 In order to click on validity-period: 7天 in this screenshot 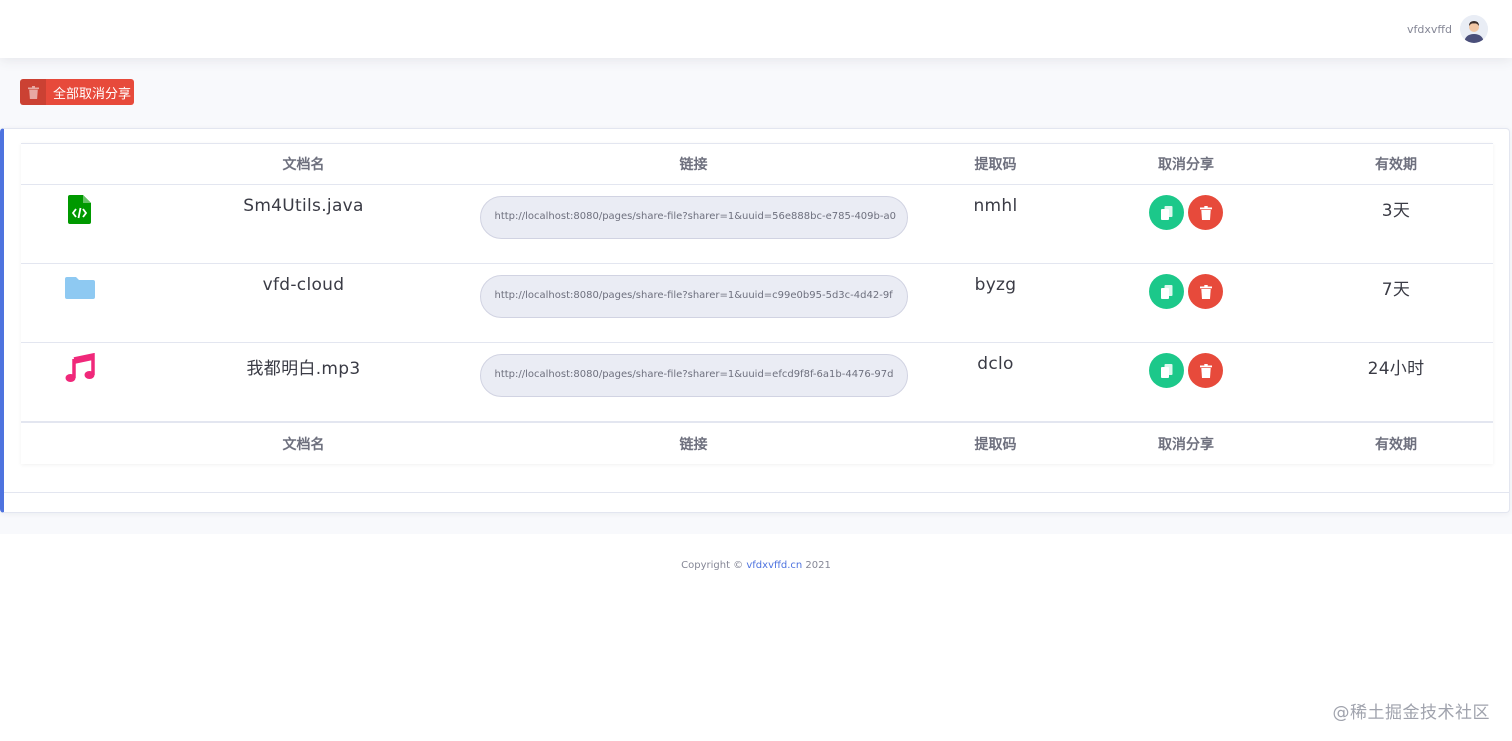, I will do `click(1396, 290)`.